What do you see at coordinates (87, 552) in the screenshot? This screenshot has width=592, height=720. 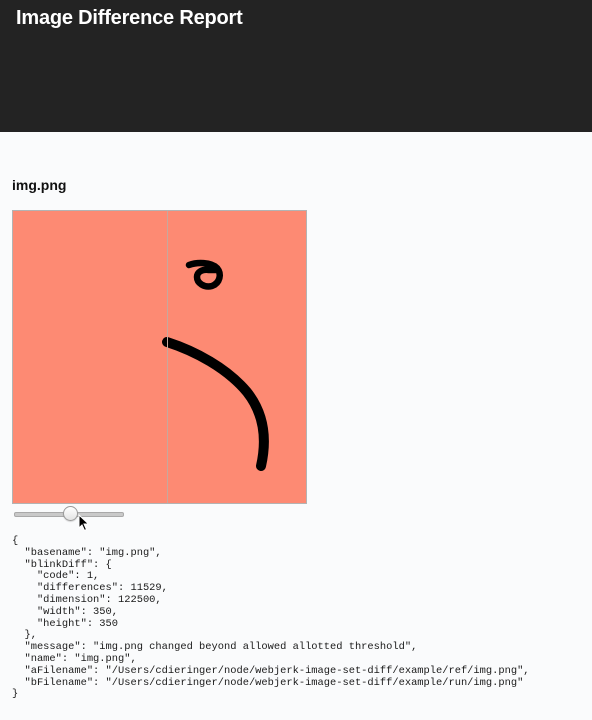 I see `json-line: "basename": "img.png",` at bounding box center [87, 552].